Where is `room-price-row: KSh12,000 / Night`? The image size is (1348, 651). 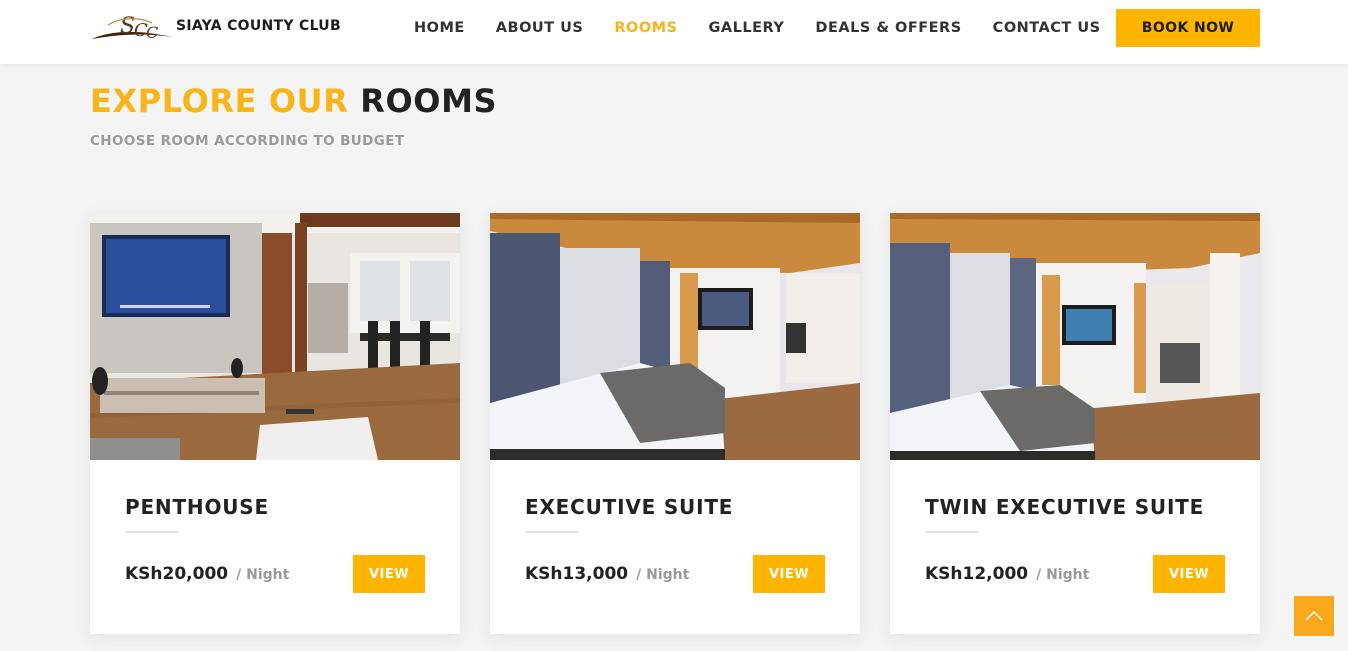
room-price-row: KSh12,000 / Night is located at coordinates (1007, 574).